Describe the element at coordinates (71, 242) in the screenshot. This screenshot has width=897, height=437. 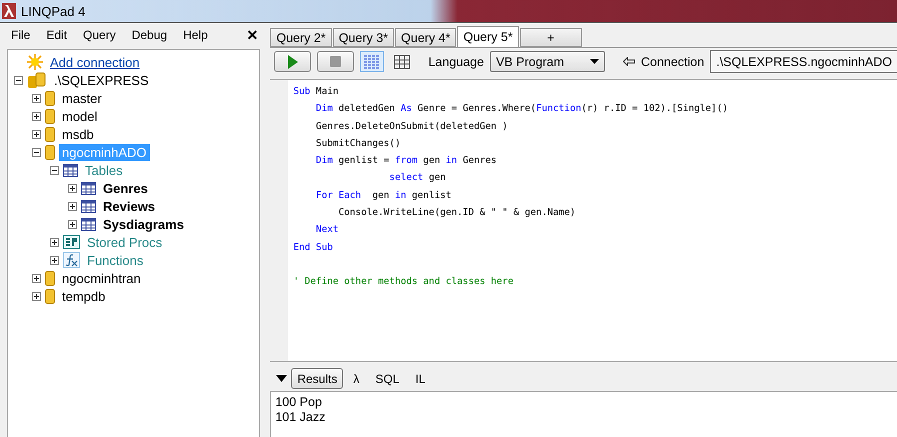
I see `procedure-icon` at that location.